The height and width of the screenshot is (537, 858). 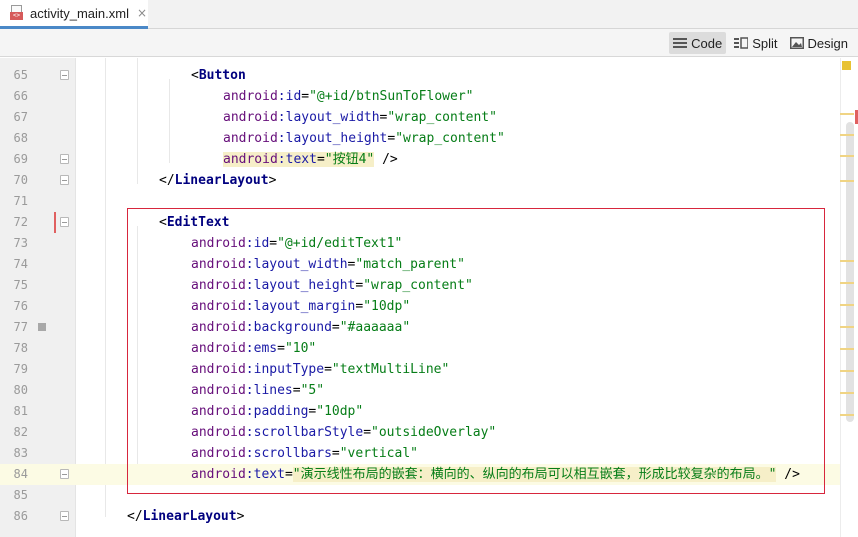 What do you see at coordinates (390, 369) in the screenshot?
I see `code-token: "textMultiLine"` at bounding box center [390, 369].